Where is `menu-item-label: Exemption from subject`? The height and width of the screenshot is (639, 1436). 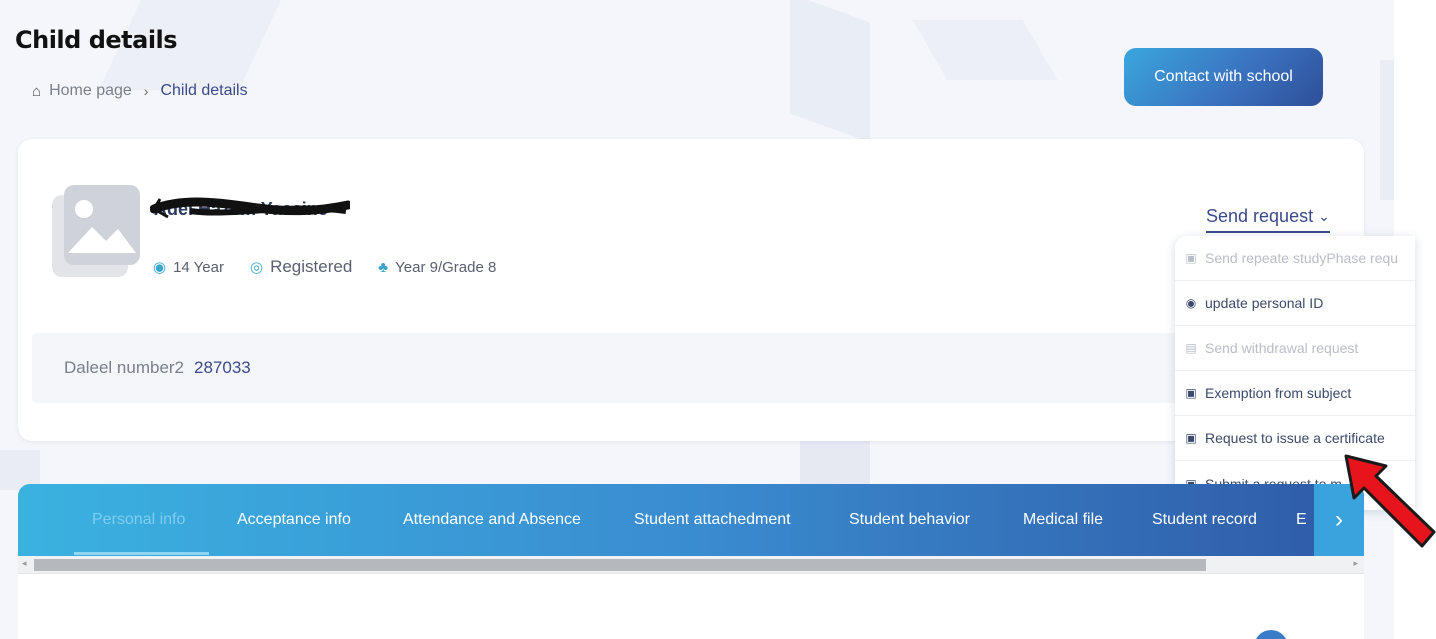 menu-item-label: Exemption from subject is located at coordinates (1278, 393).